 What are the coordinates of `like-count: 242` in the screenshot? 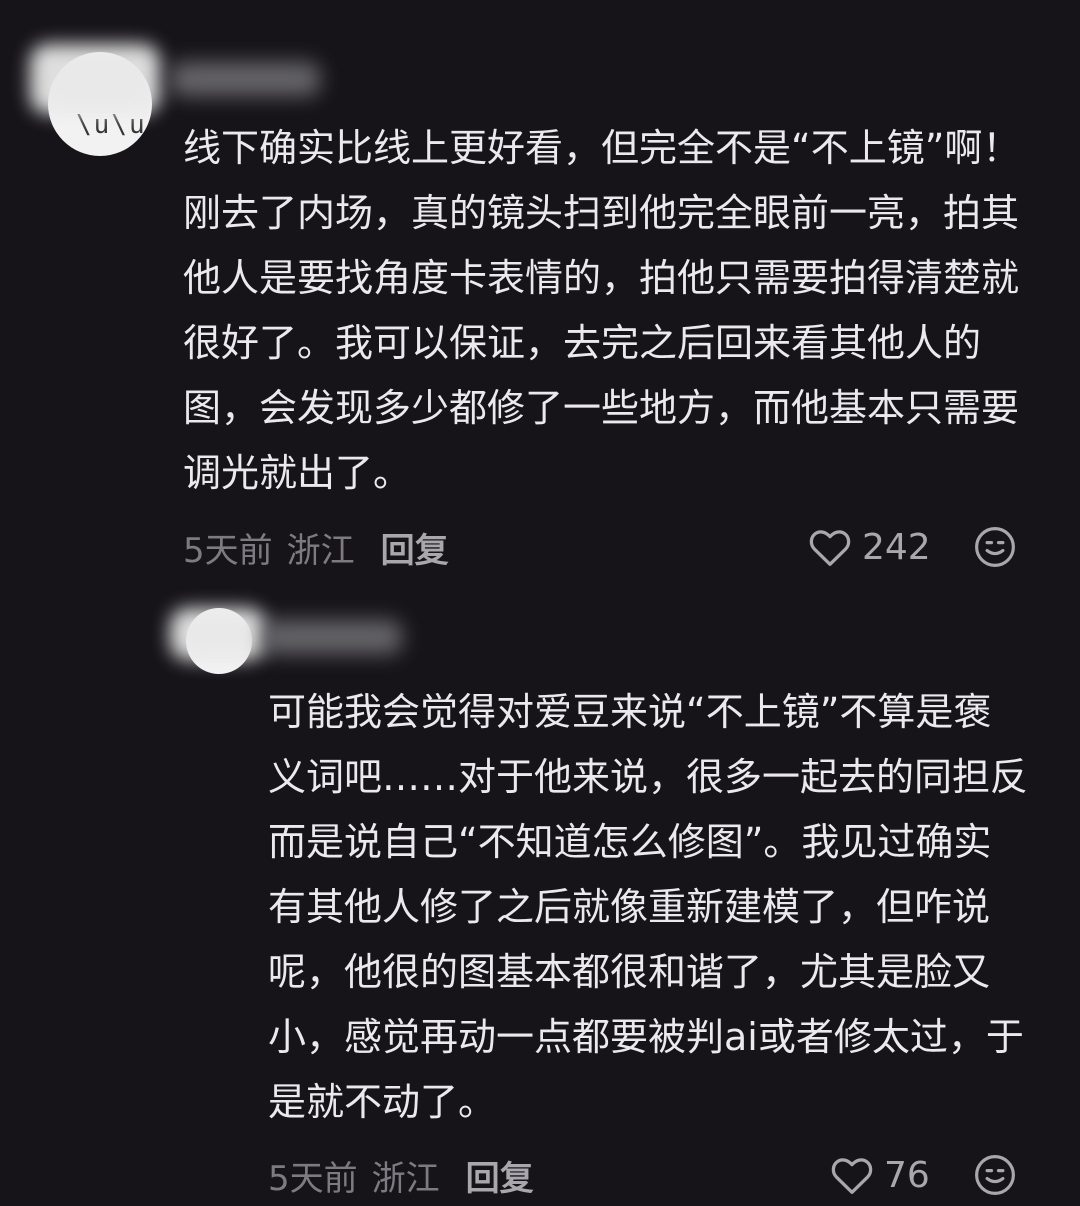 It's located at (896, 547).